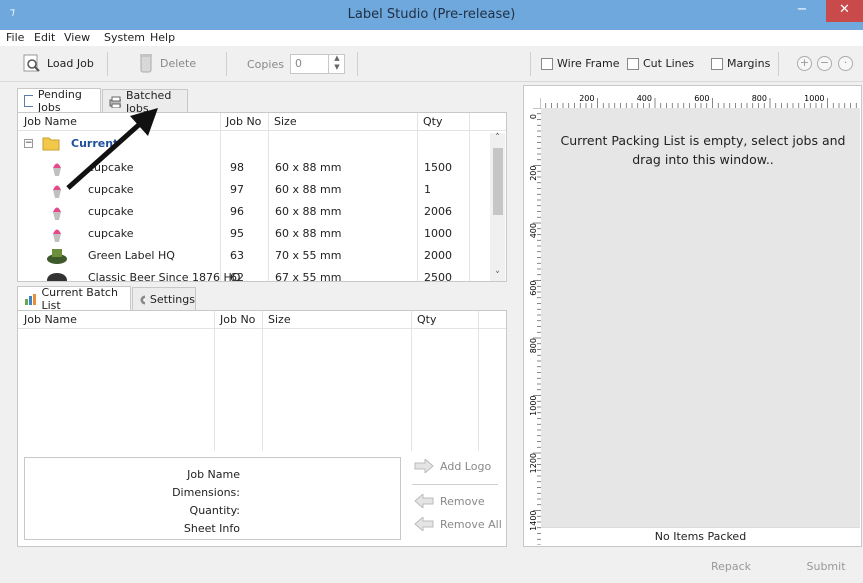  I want to click on menu-system: System, so click(124, 37).